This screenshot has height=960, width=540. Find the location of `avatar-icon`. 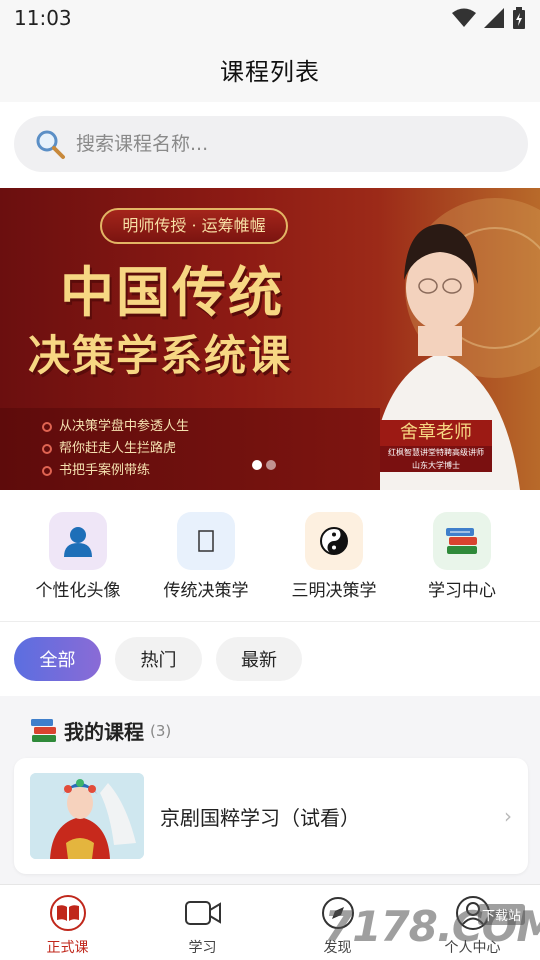

avatar-icon is located at coordinates (78, 541).